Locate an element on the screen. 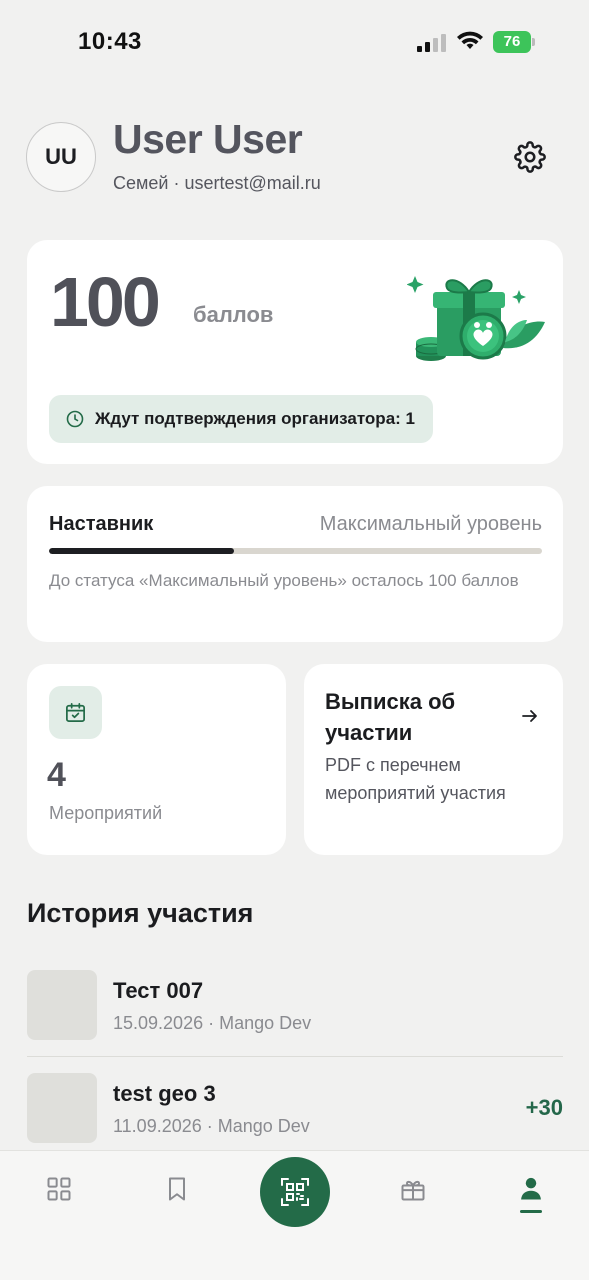  level-progress-fill is located at coordinates (141, 551).